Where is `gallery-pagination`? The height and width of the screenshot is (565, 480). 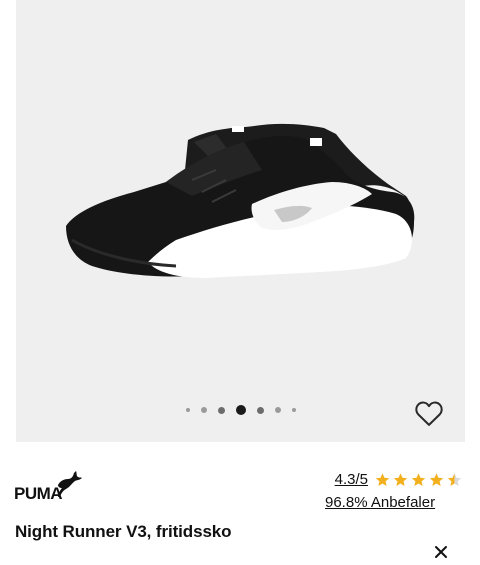 gallery-pagination is located at coordinates (240, 410).